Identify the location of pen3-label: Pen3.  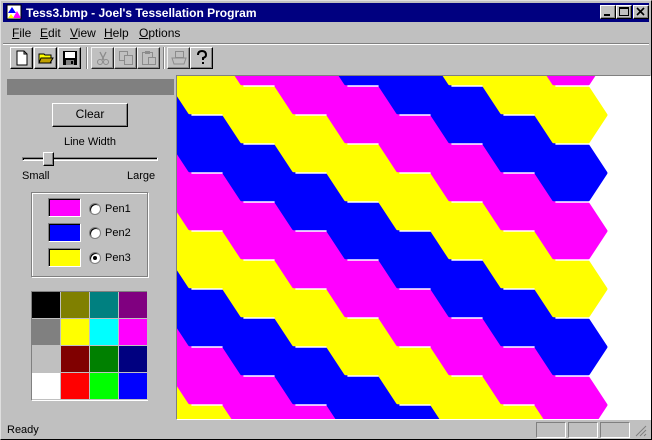
(118, 258).